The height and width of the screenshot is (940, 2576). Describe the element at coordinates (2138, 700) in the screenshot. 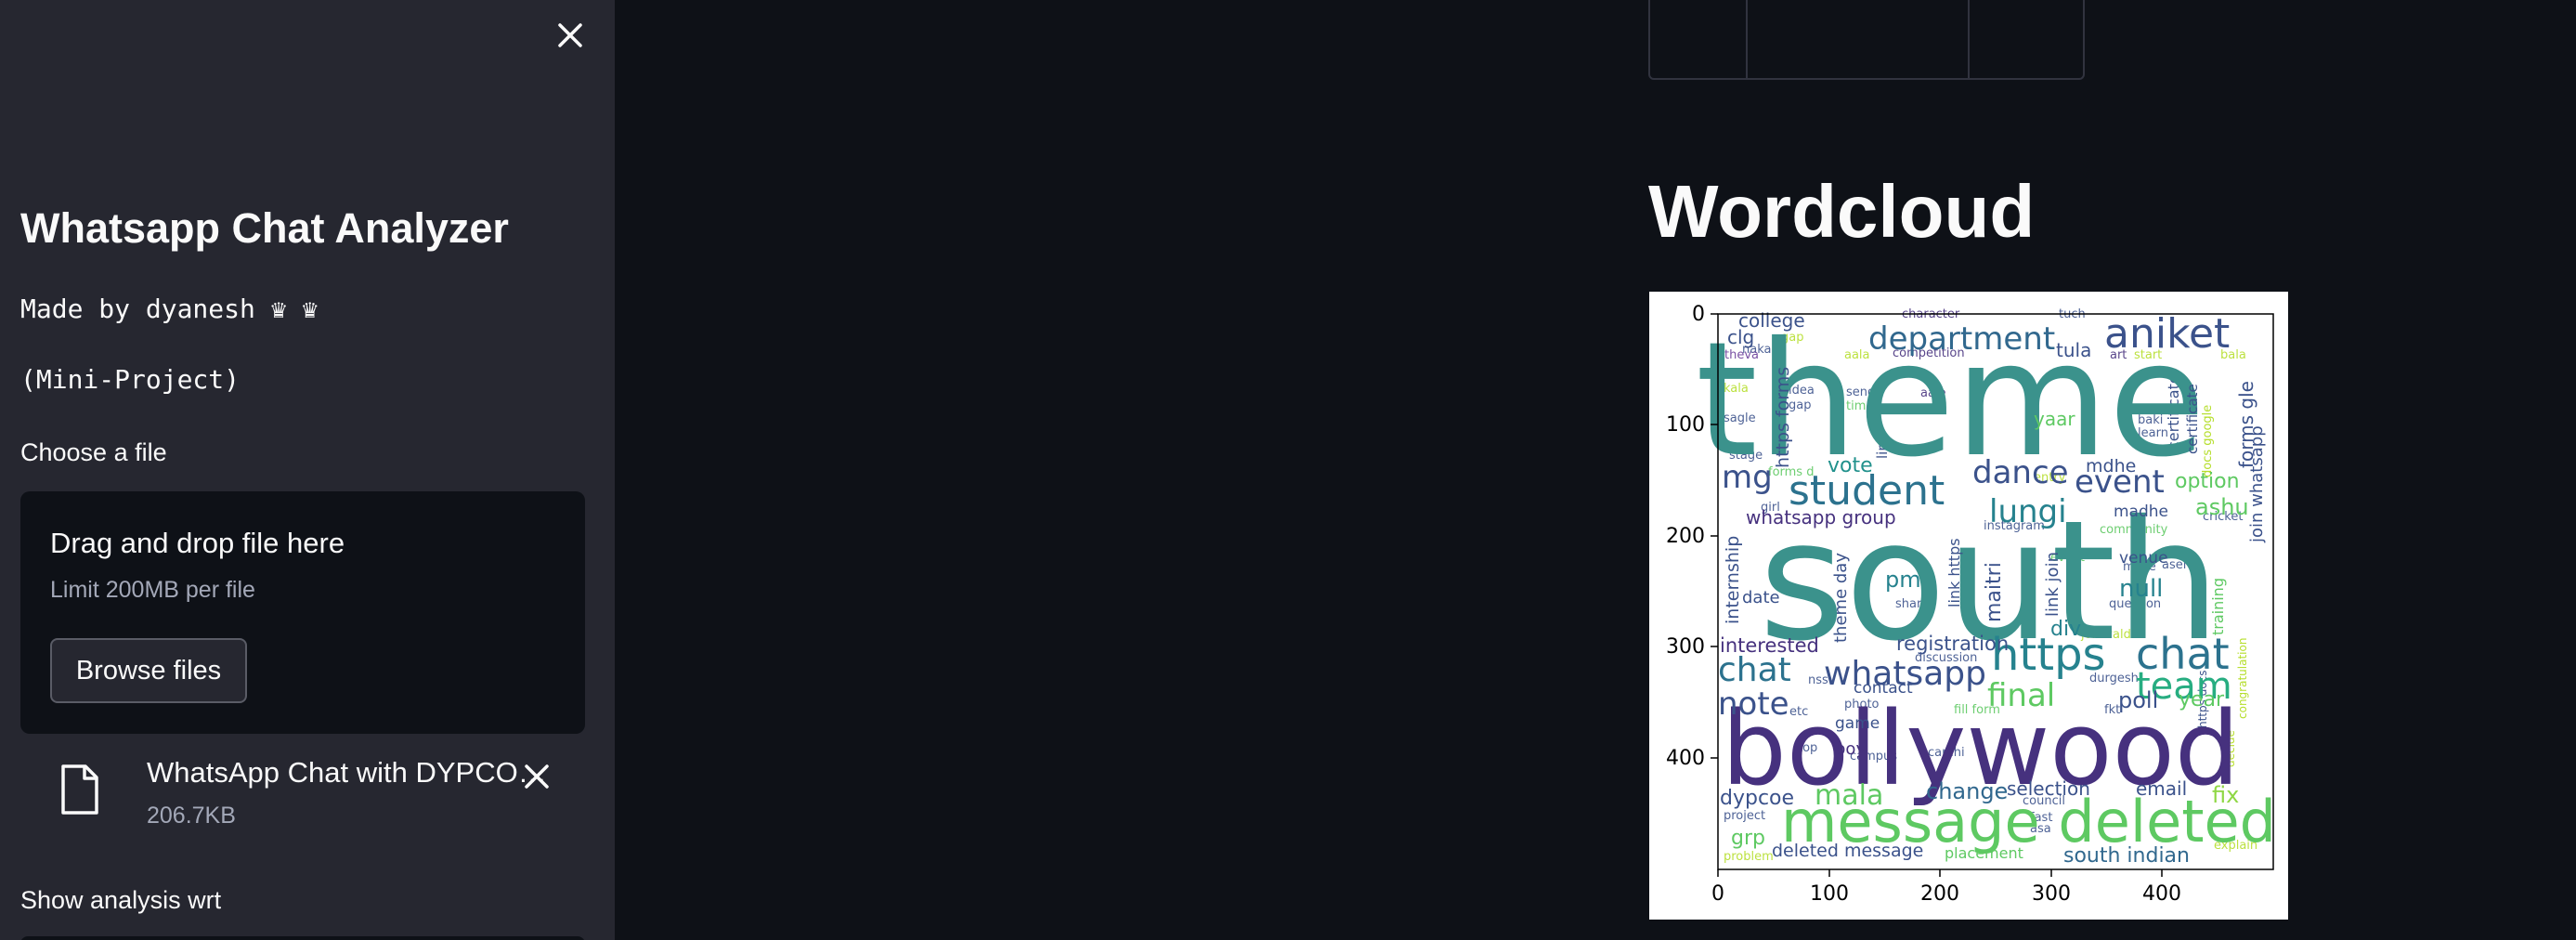

I see `word-poll: poll` at that location.